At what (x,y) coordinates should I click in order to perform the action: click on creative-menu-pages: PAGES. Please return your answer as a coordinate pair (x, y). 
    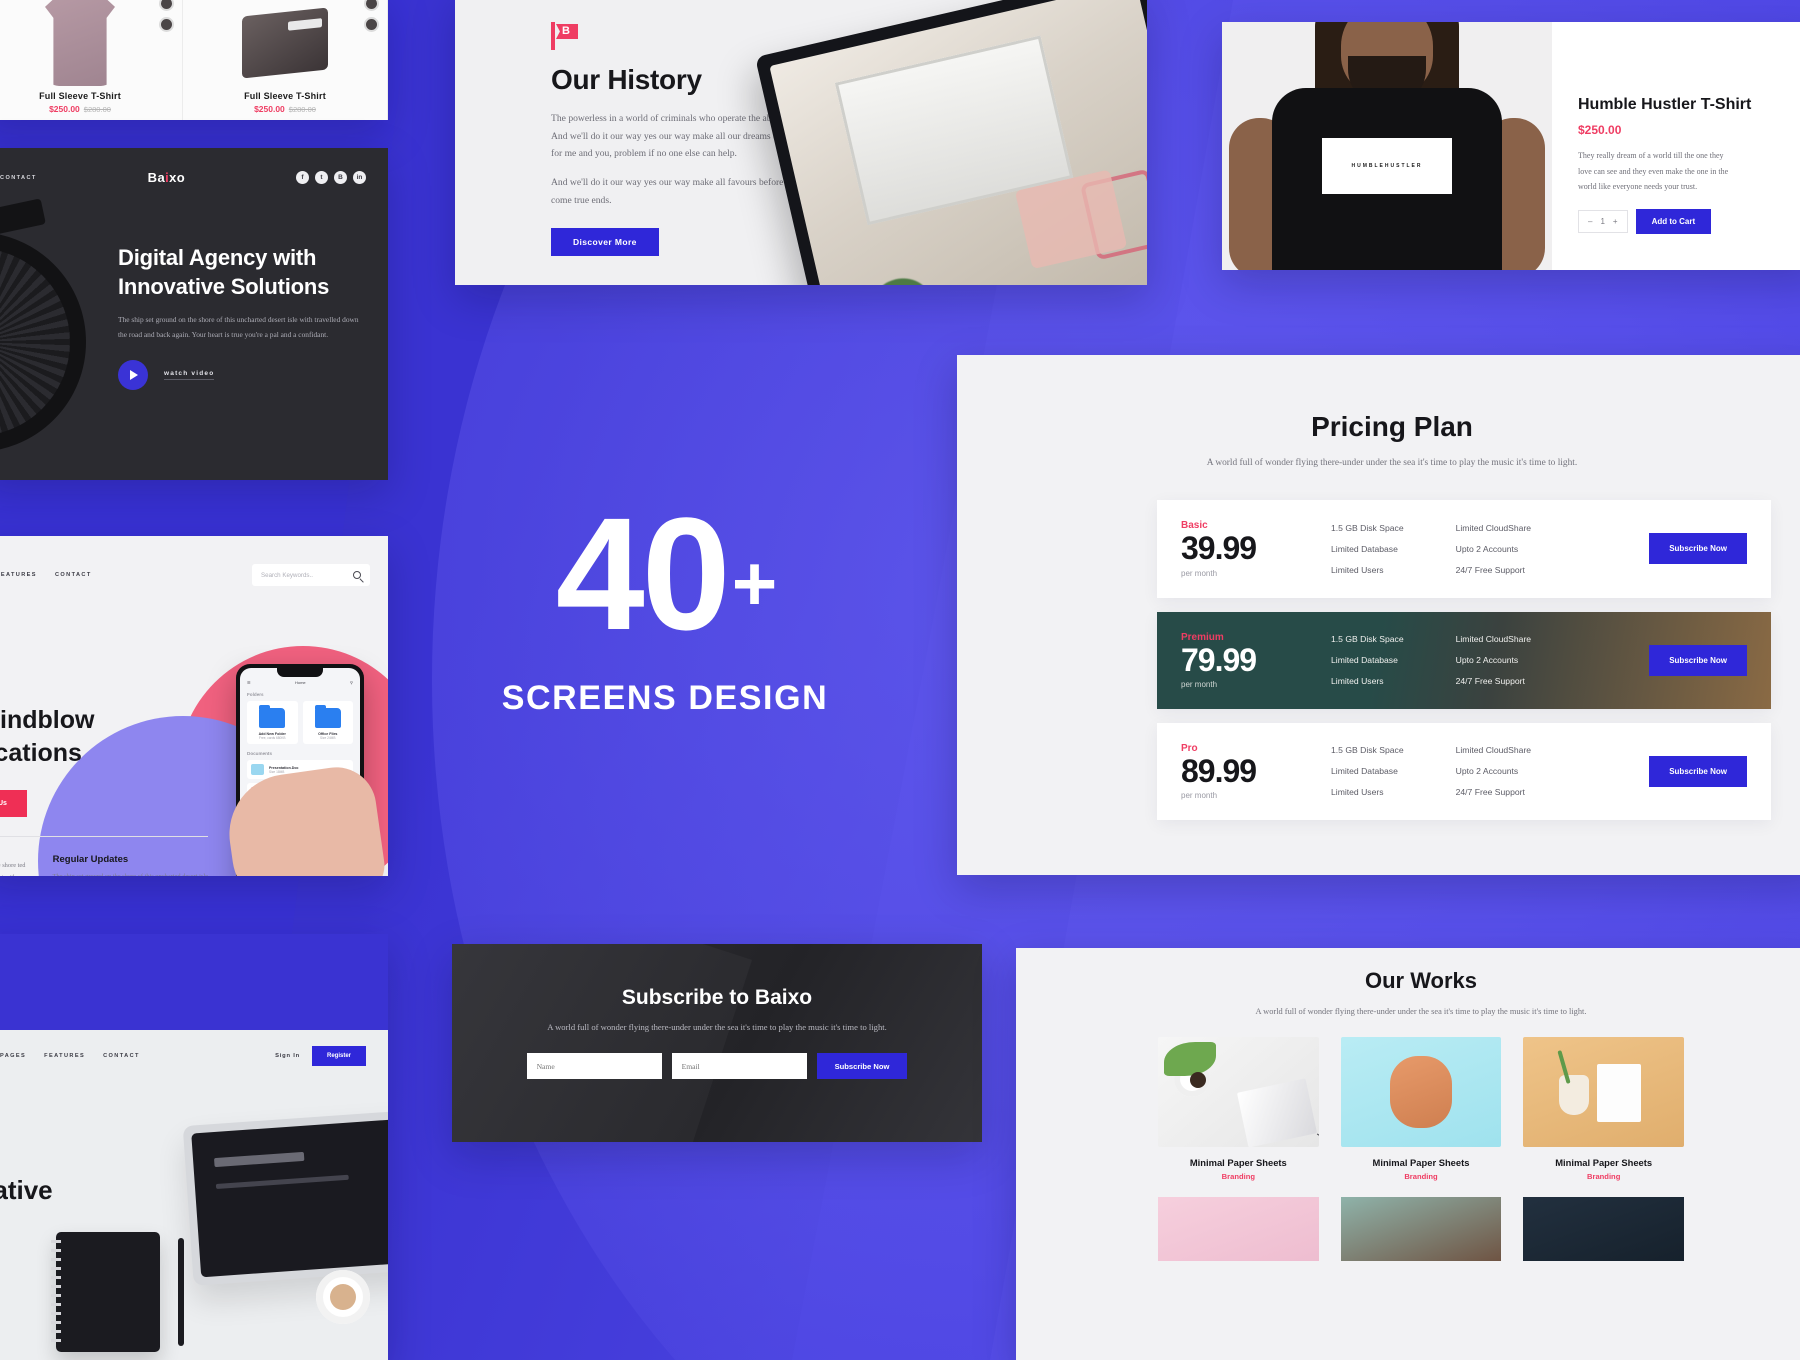
    Looking at the image, I should click on (13, 1056).